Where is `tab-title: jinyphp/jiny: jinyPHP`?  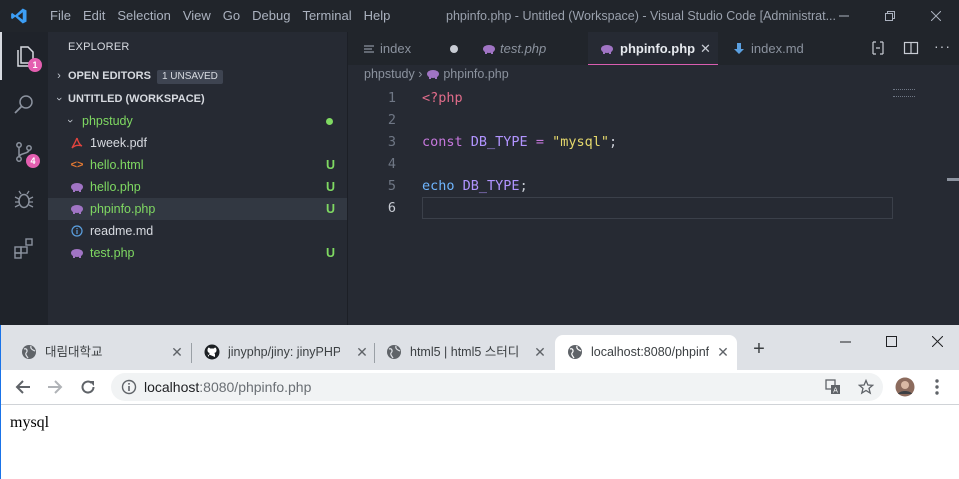
tab-title: jinyphp/jiny: jinyPHP is located at coordinates (284, 352).